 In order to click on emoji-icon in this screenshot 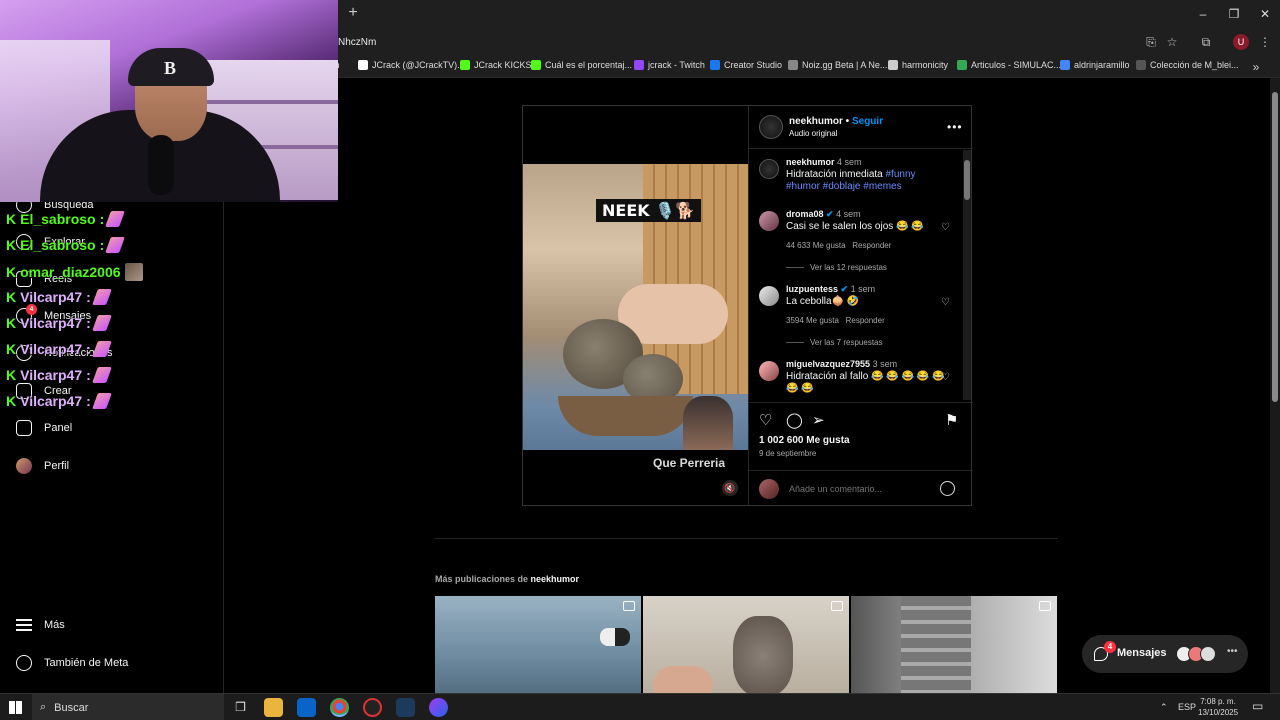, I will do `click(947, 488)`.